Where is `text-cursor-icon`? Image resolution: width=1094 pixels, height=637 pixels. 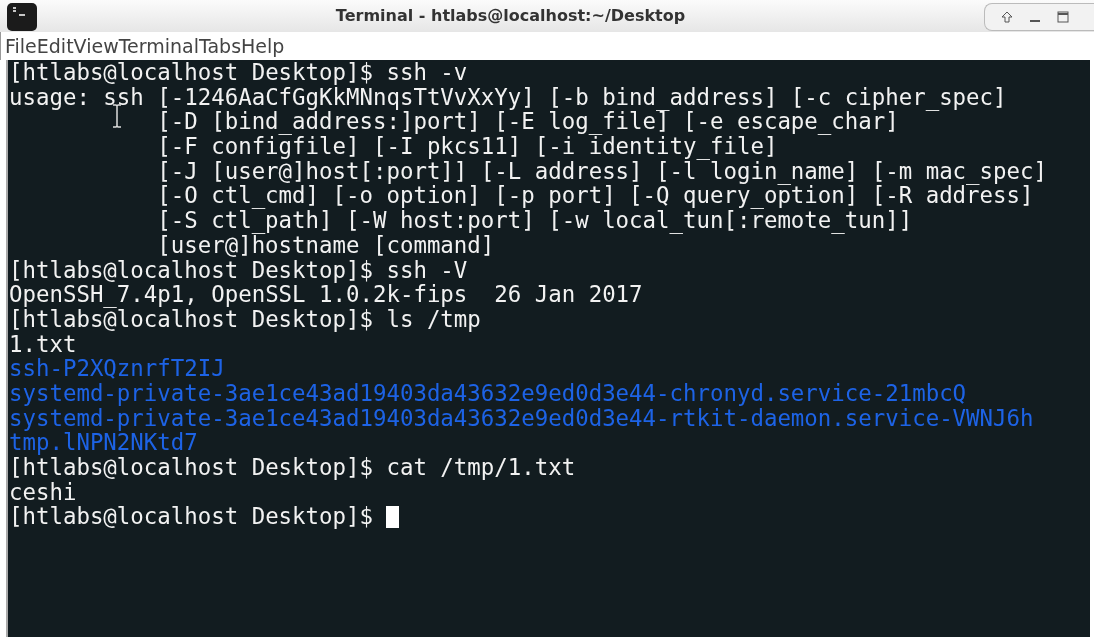 text-cursor-icon is located at coordinates (117, 116).